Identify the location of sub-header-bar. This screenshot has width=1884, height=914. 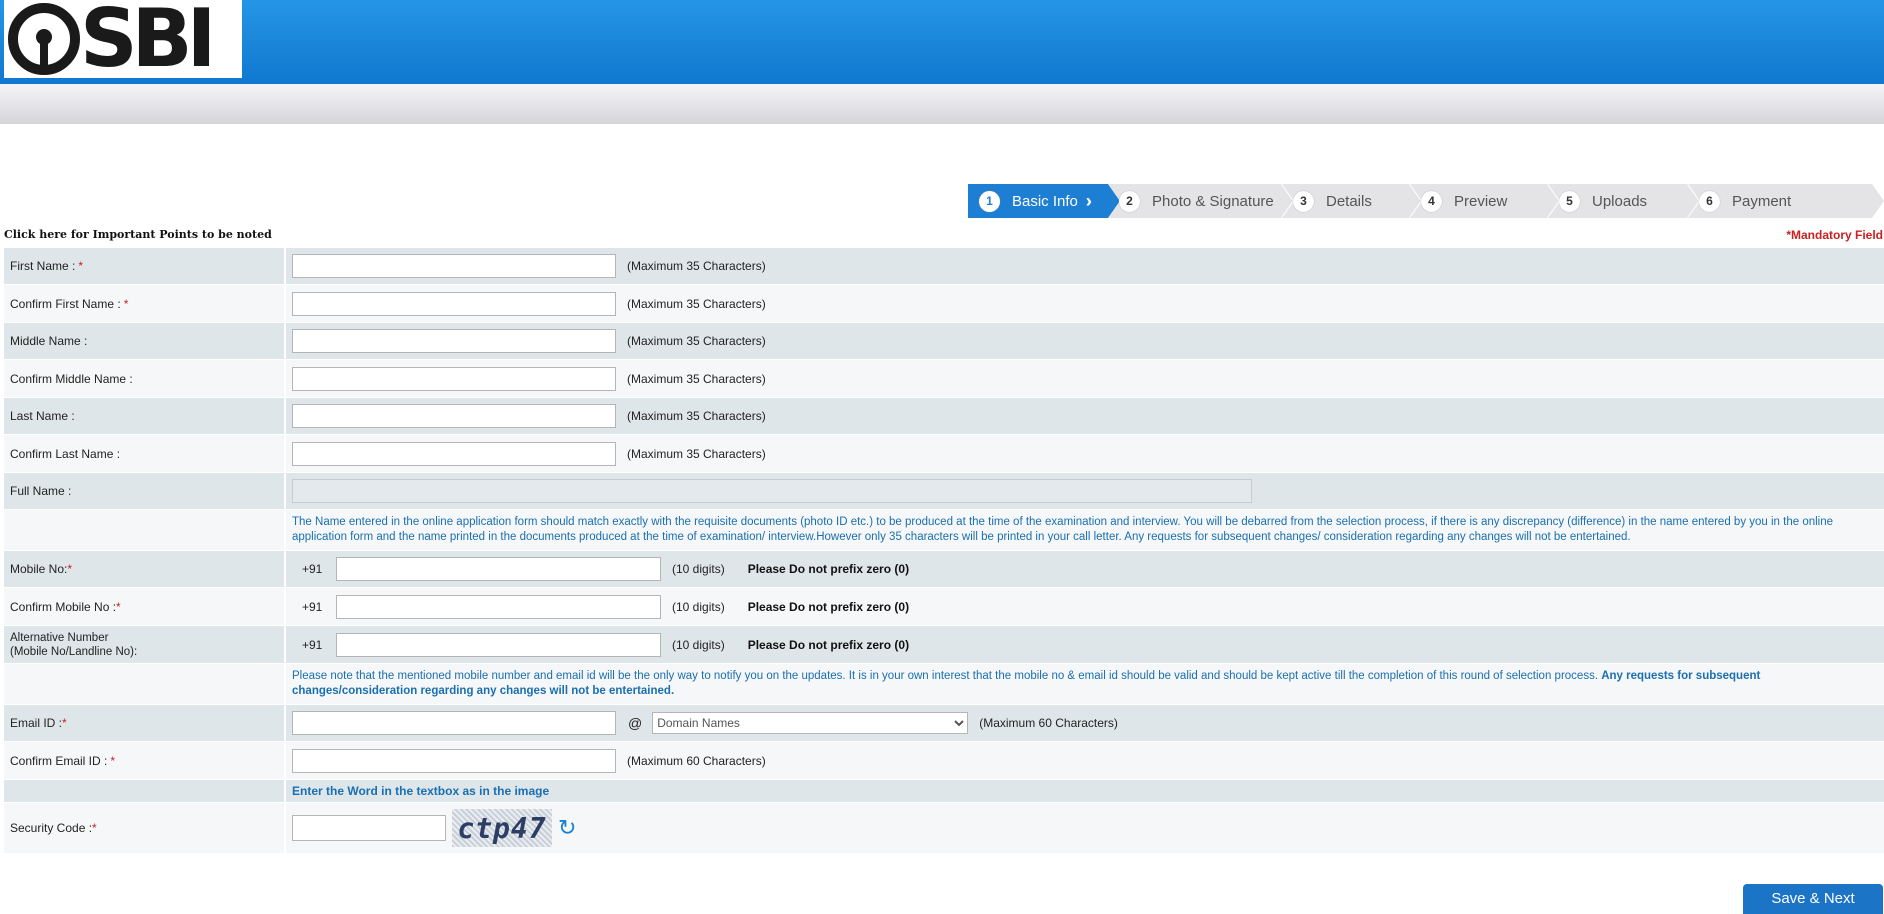
(942, 104).